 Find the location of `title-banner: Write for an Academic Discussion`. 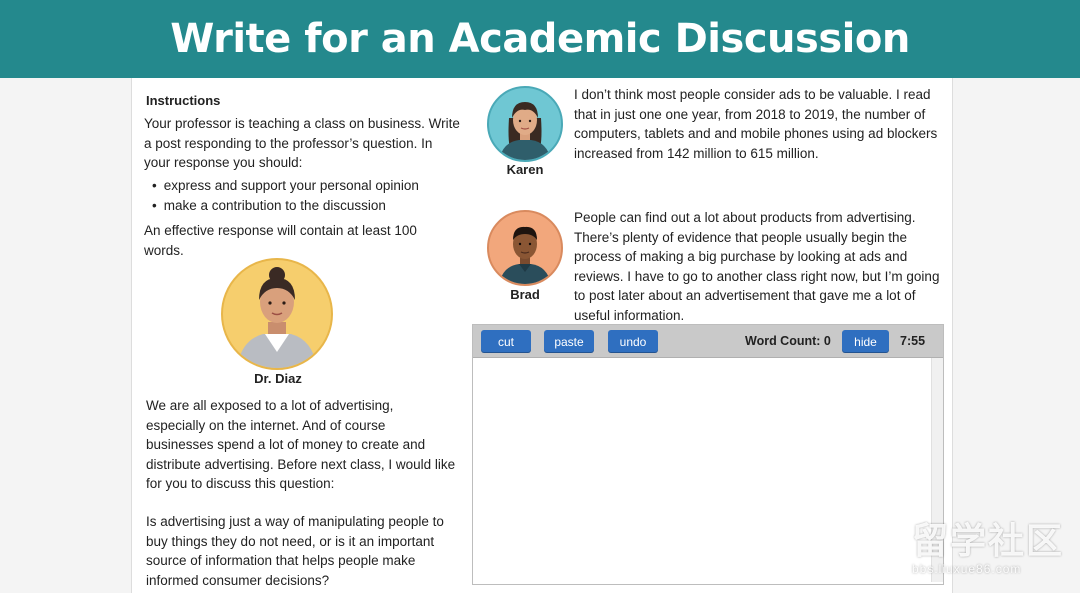

title-banner: Write for an Academic Discussion is located at coordinates (540, 39).